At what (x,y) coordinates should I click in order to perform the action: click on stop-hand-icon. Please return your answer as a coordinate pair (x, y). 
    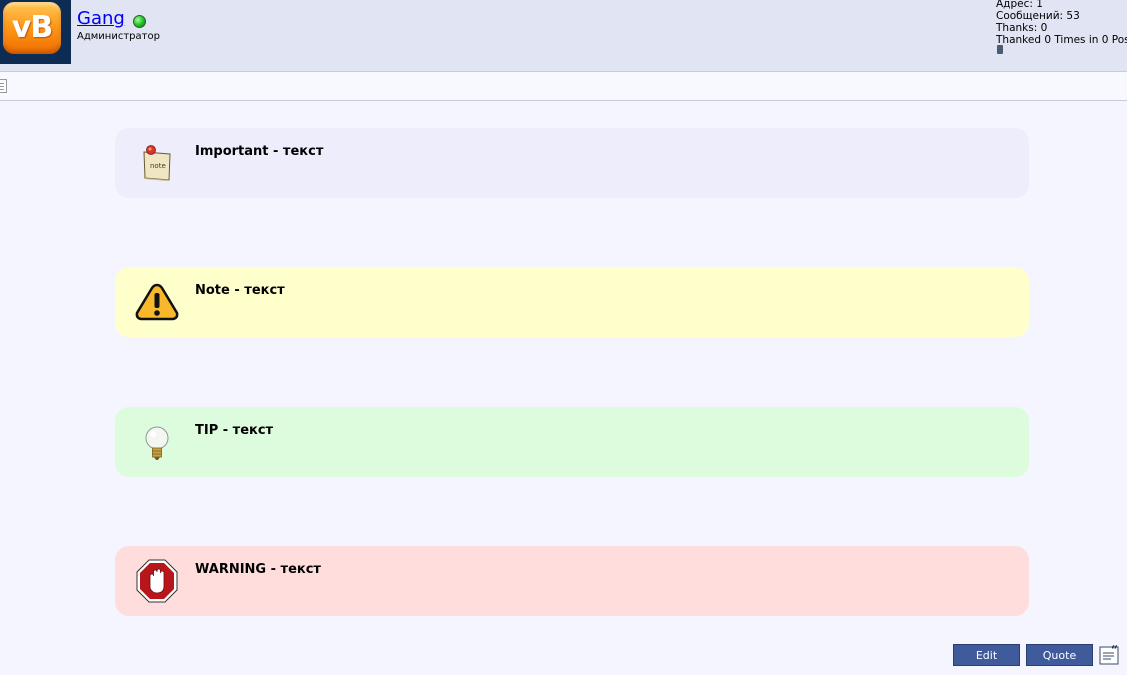
    Looking at the image, I should click on (157, 581).